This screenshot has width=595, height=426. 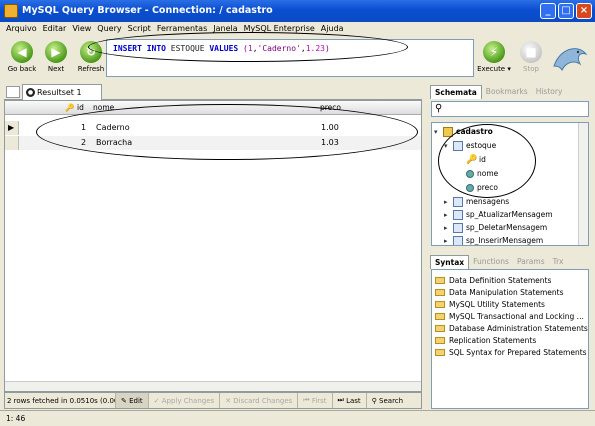 What do you see at coordinates (12, 143) in the screenshot?
I see `row-selector` at bounding box center [12, 143].